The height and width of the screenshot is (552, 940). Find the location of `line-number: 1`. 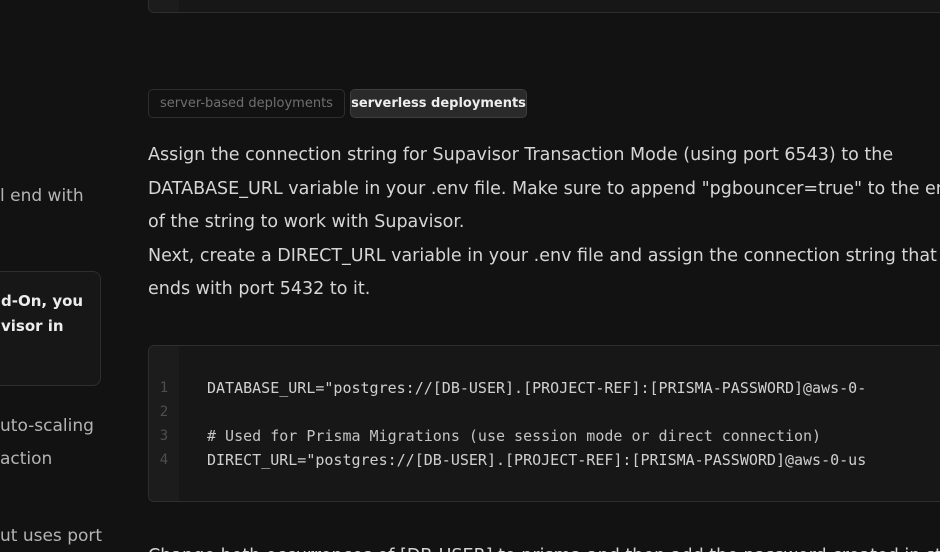

line-number: 1 is located at coordinates (164, 388).